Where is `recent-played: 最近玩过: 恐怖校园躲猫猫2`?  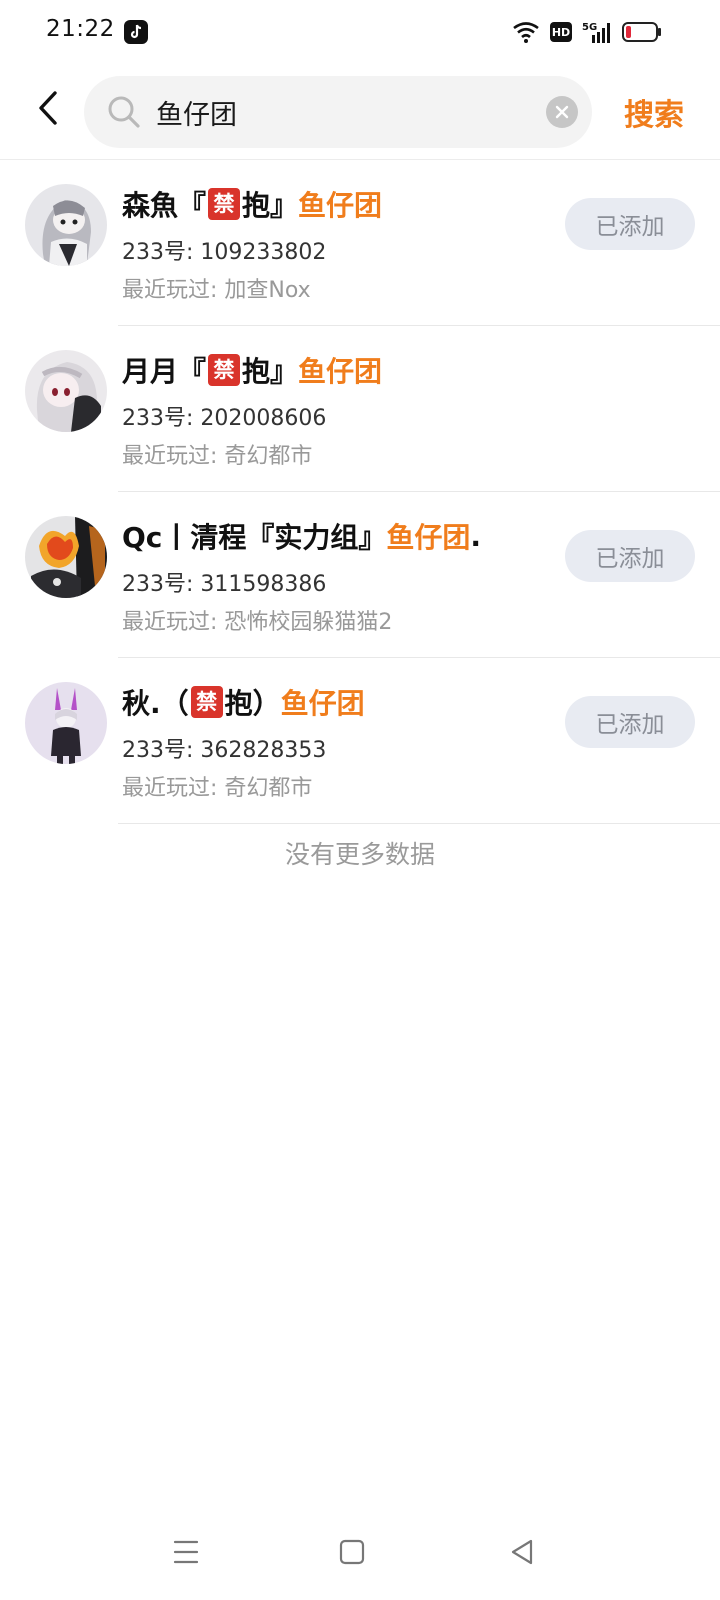 recent-played: 最近玩过: 恐怖校园躲猫猫2 is located at coordinates (257, 622).